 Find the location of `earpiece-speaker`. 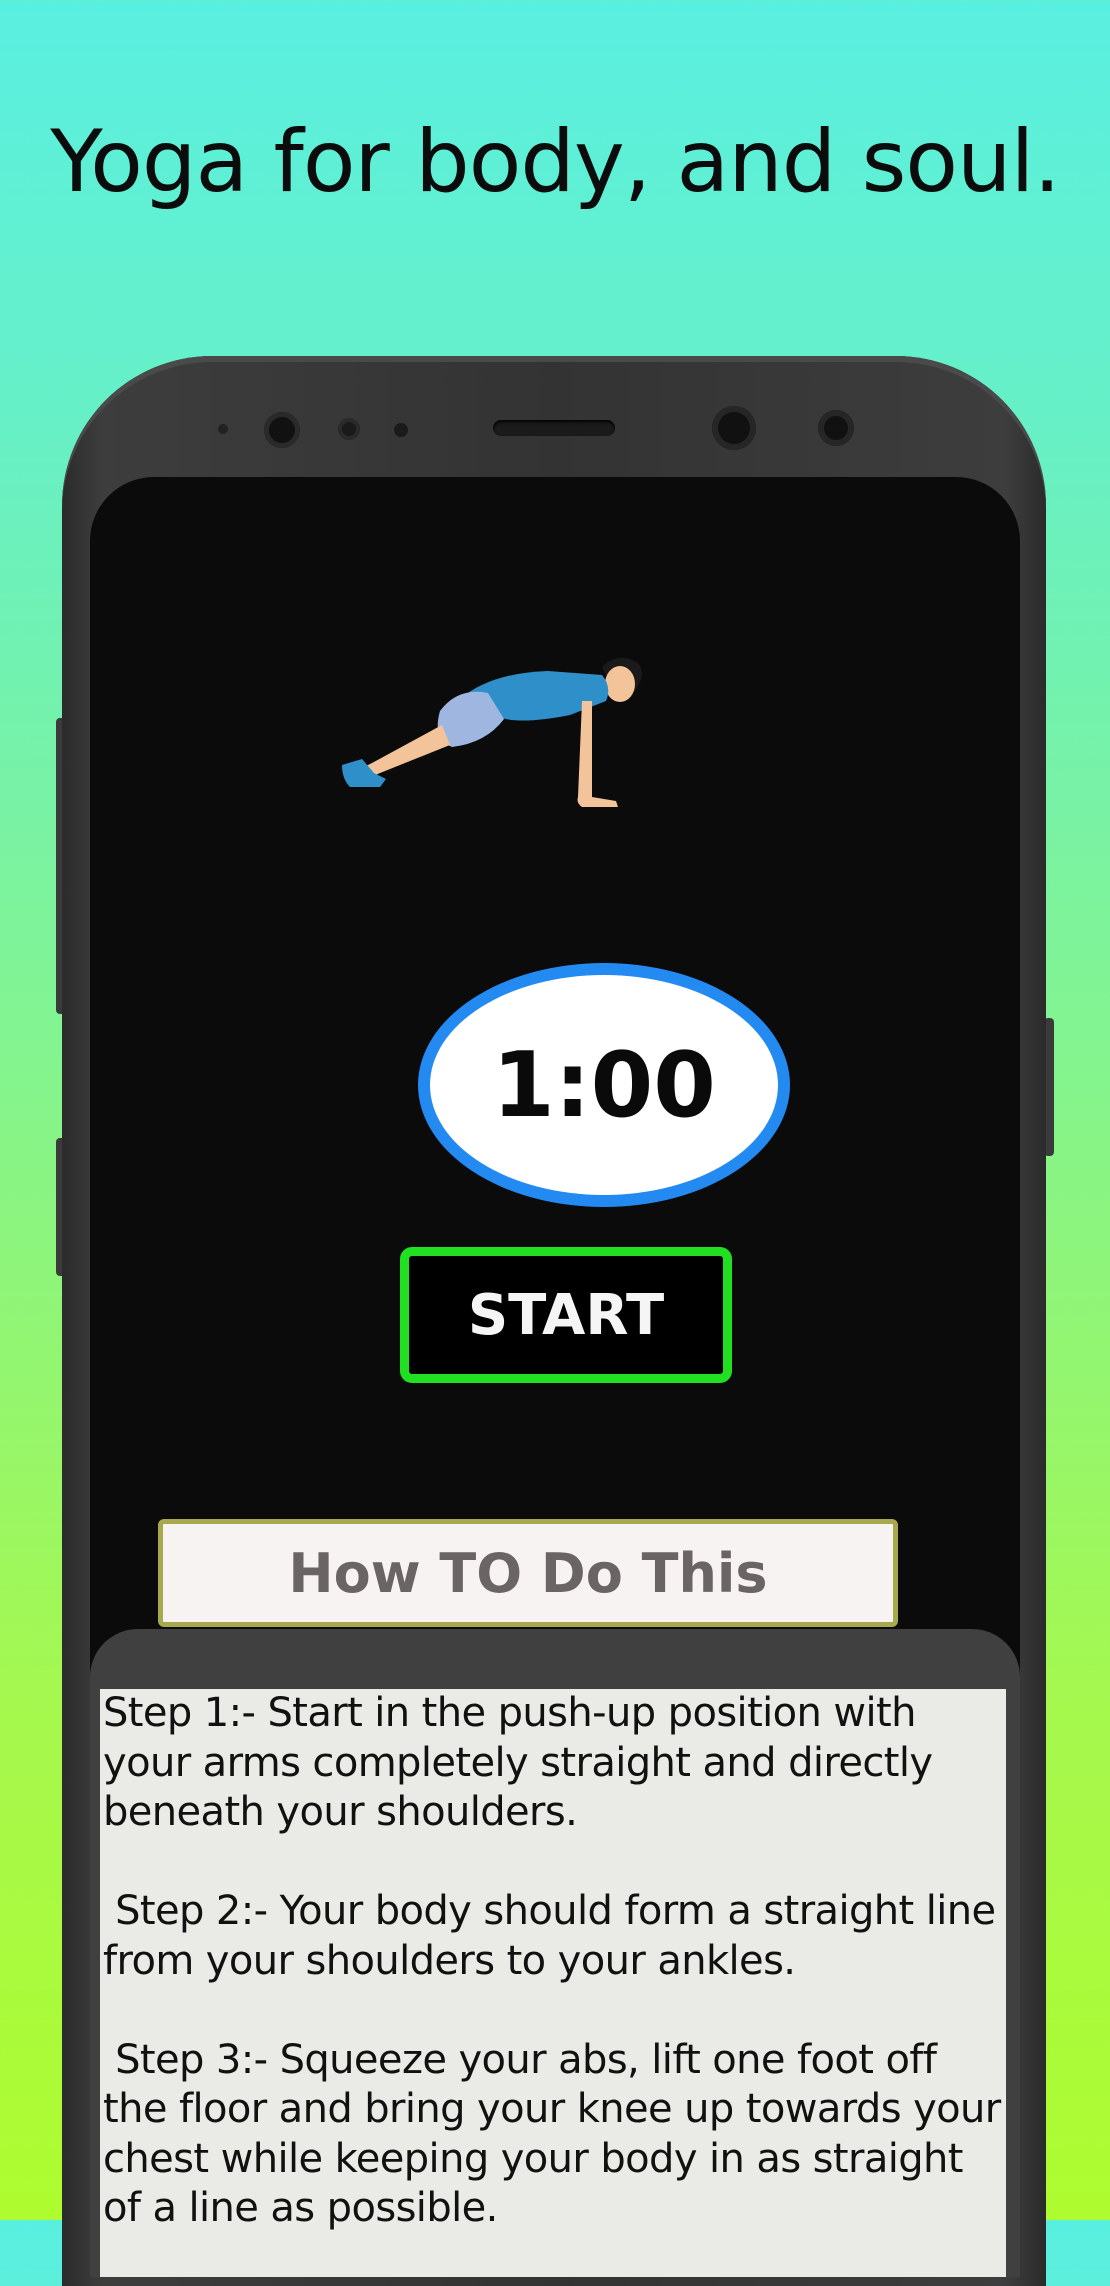

earpiece-speaker is located at coordinates (554, 428).